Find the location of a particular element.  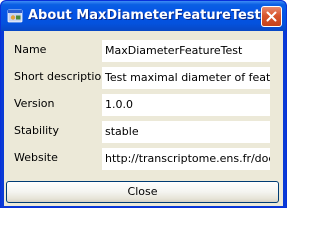

name-label: Name is located at coordinates (30, 49).